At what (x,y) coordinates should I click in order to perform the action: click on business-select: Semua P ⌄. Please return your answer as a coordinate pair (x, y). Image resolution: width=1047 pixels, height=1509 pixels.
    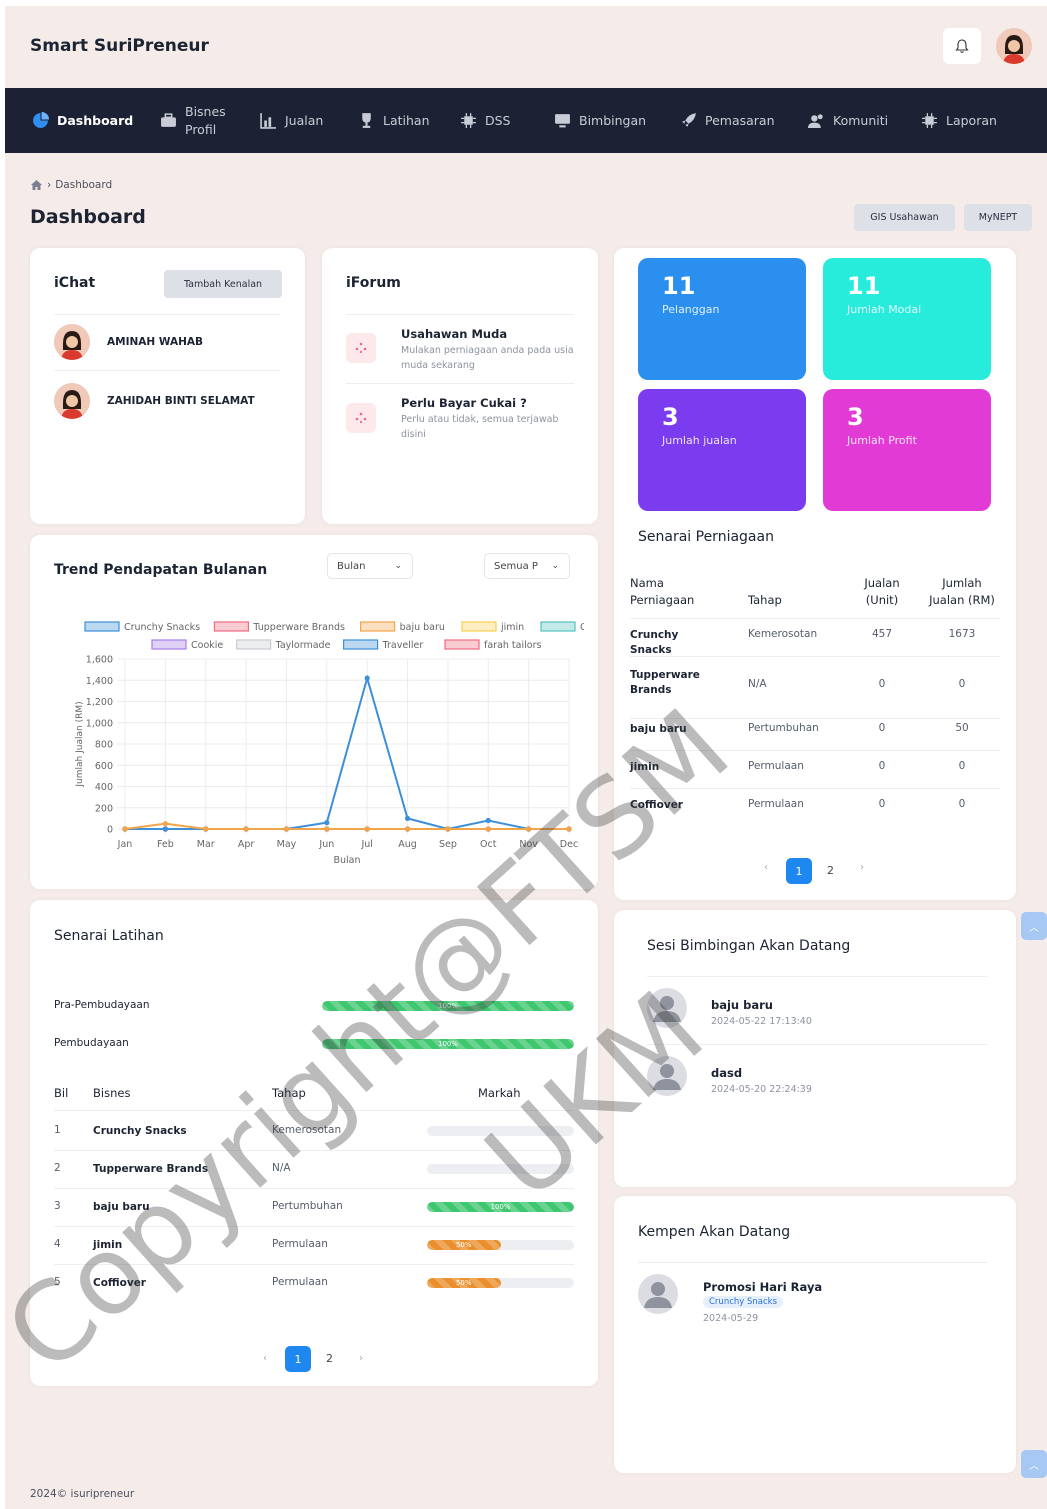
    Looking at the image, I should click on (527, 566).